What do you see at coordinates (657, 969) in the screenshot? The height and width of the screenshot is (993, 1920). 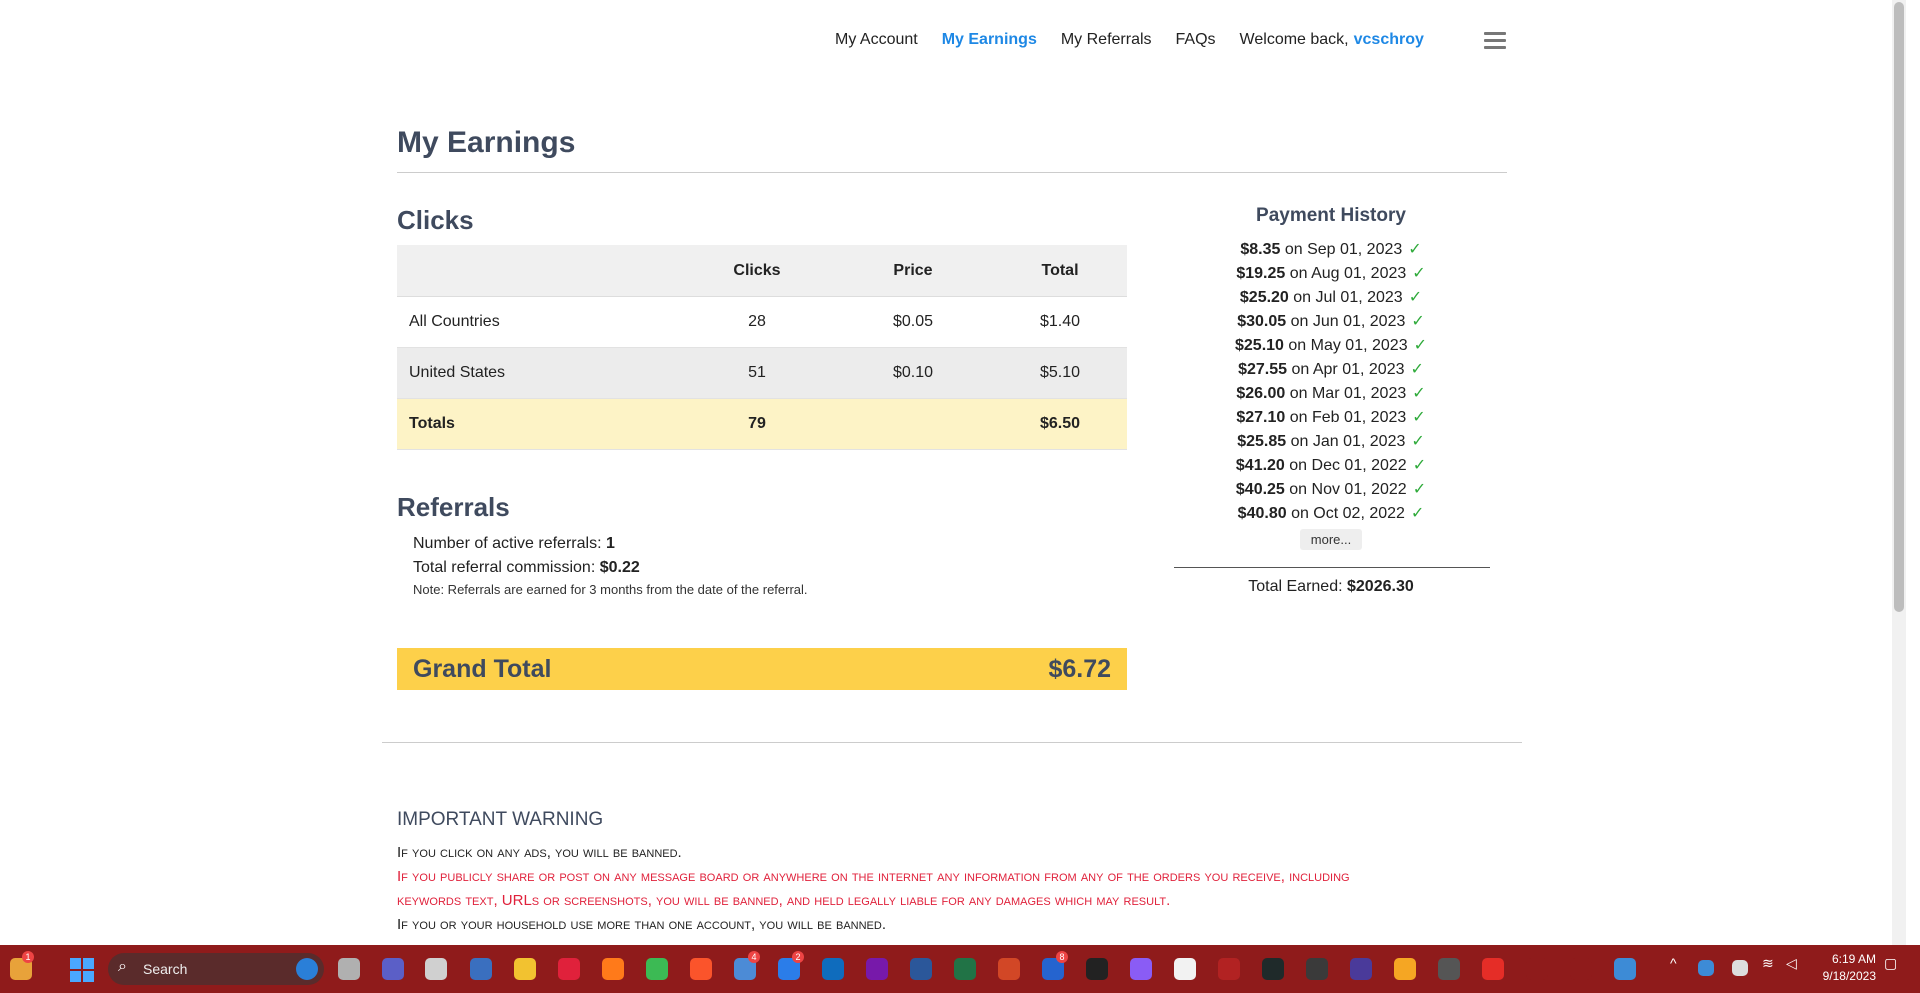 I see `chrome-icon` at bounding box center [657, 969].